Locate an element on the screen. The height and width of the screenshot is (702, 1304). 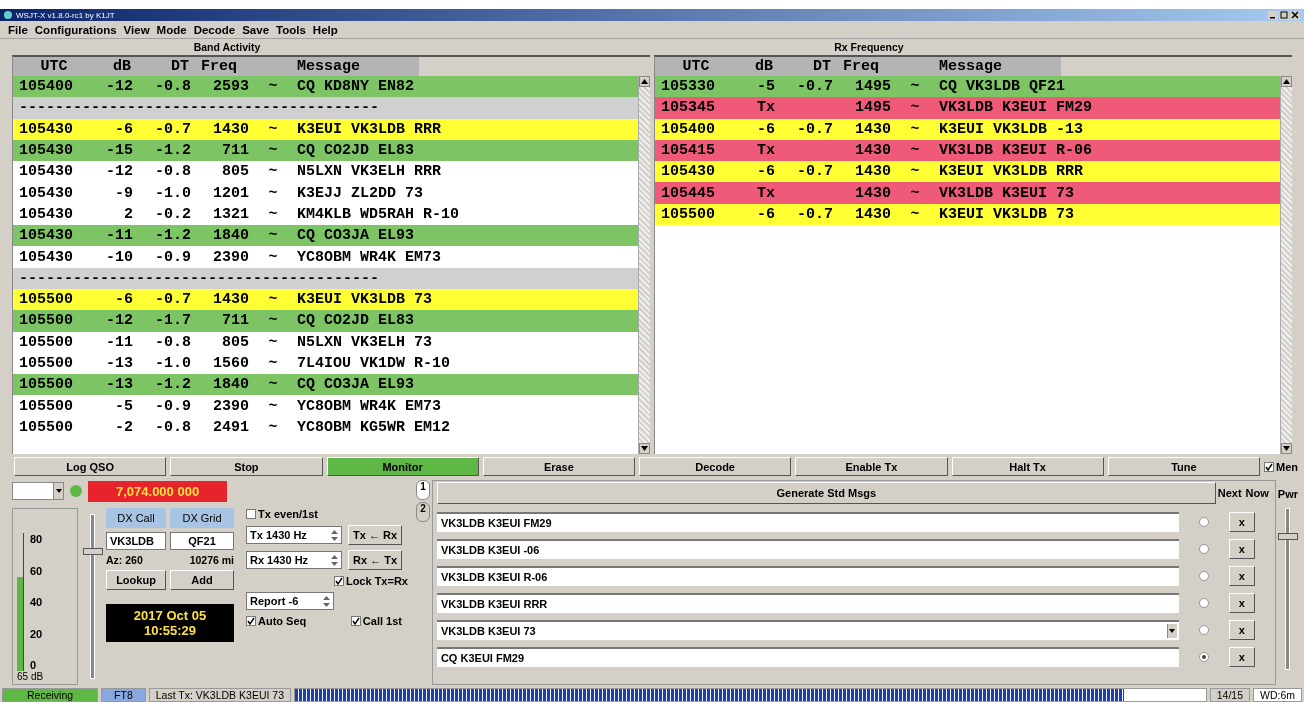
tab: 2 is located at coordinates (422, 512).